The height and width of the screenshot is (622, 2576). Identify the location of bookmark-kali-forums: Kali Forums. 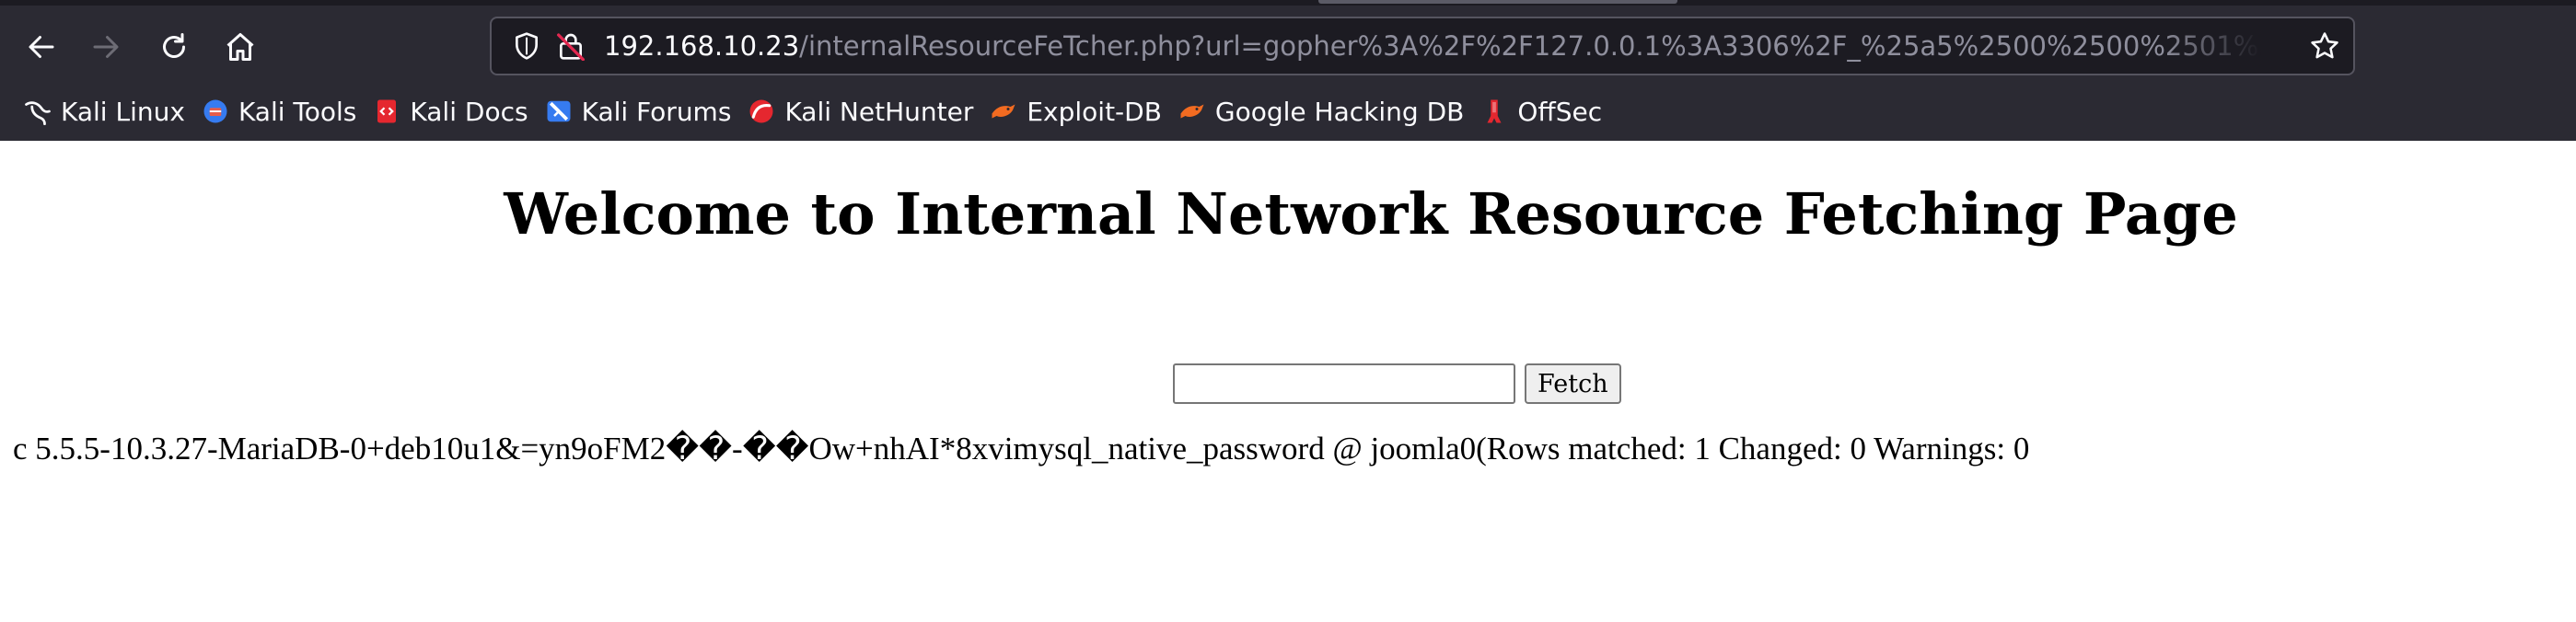
(638, 112).